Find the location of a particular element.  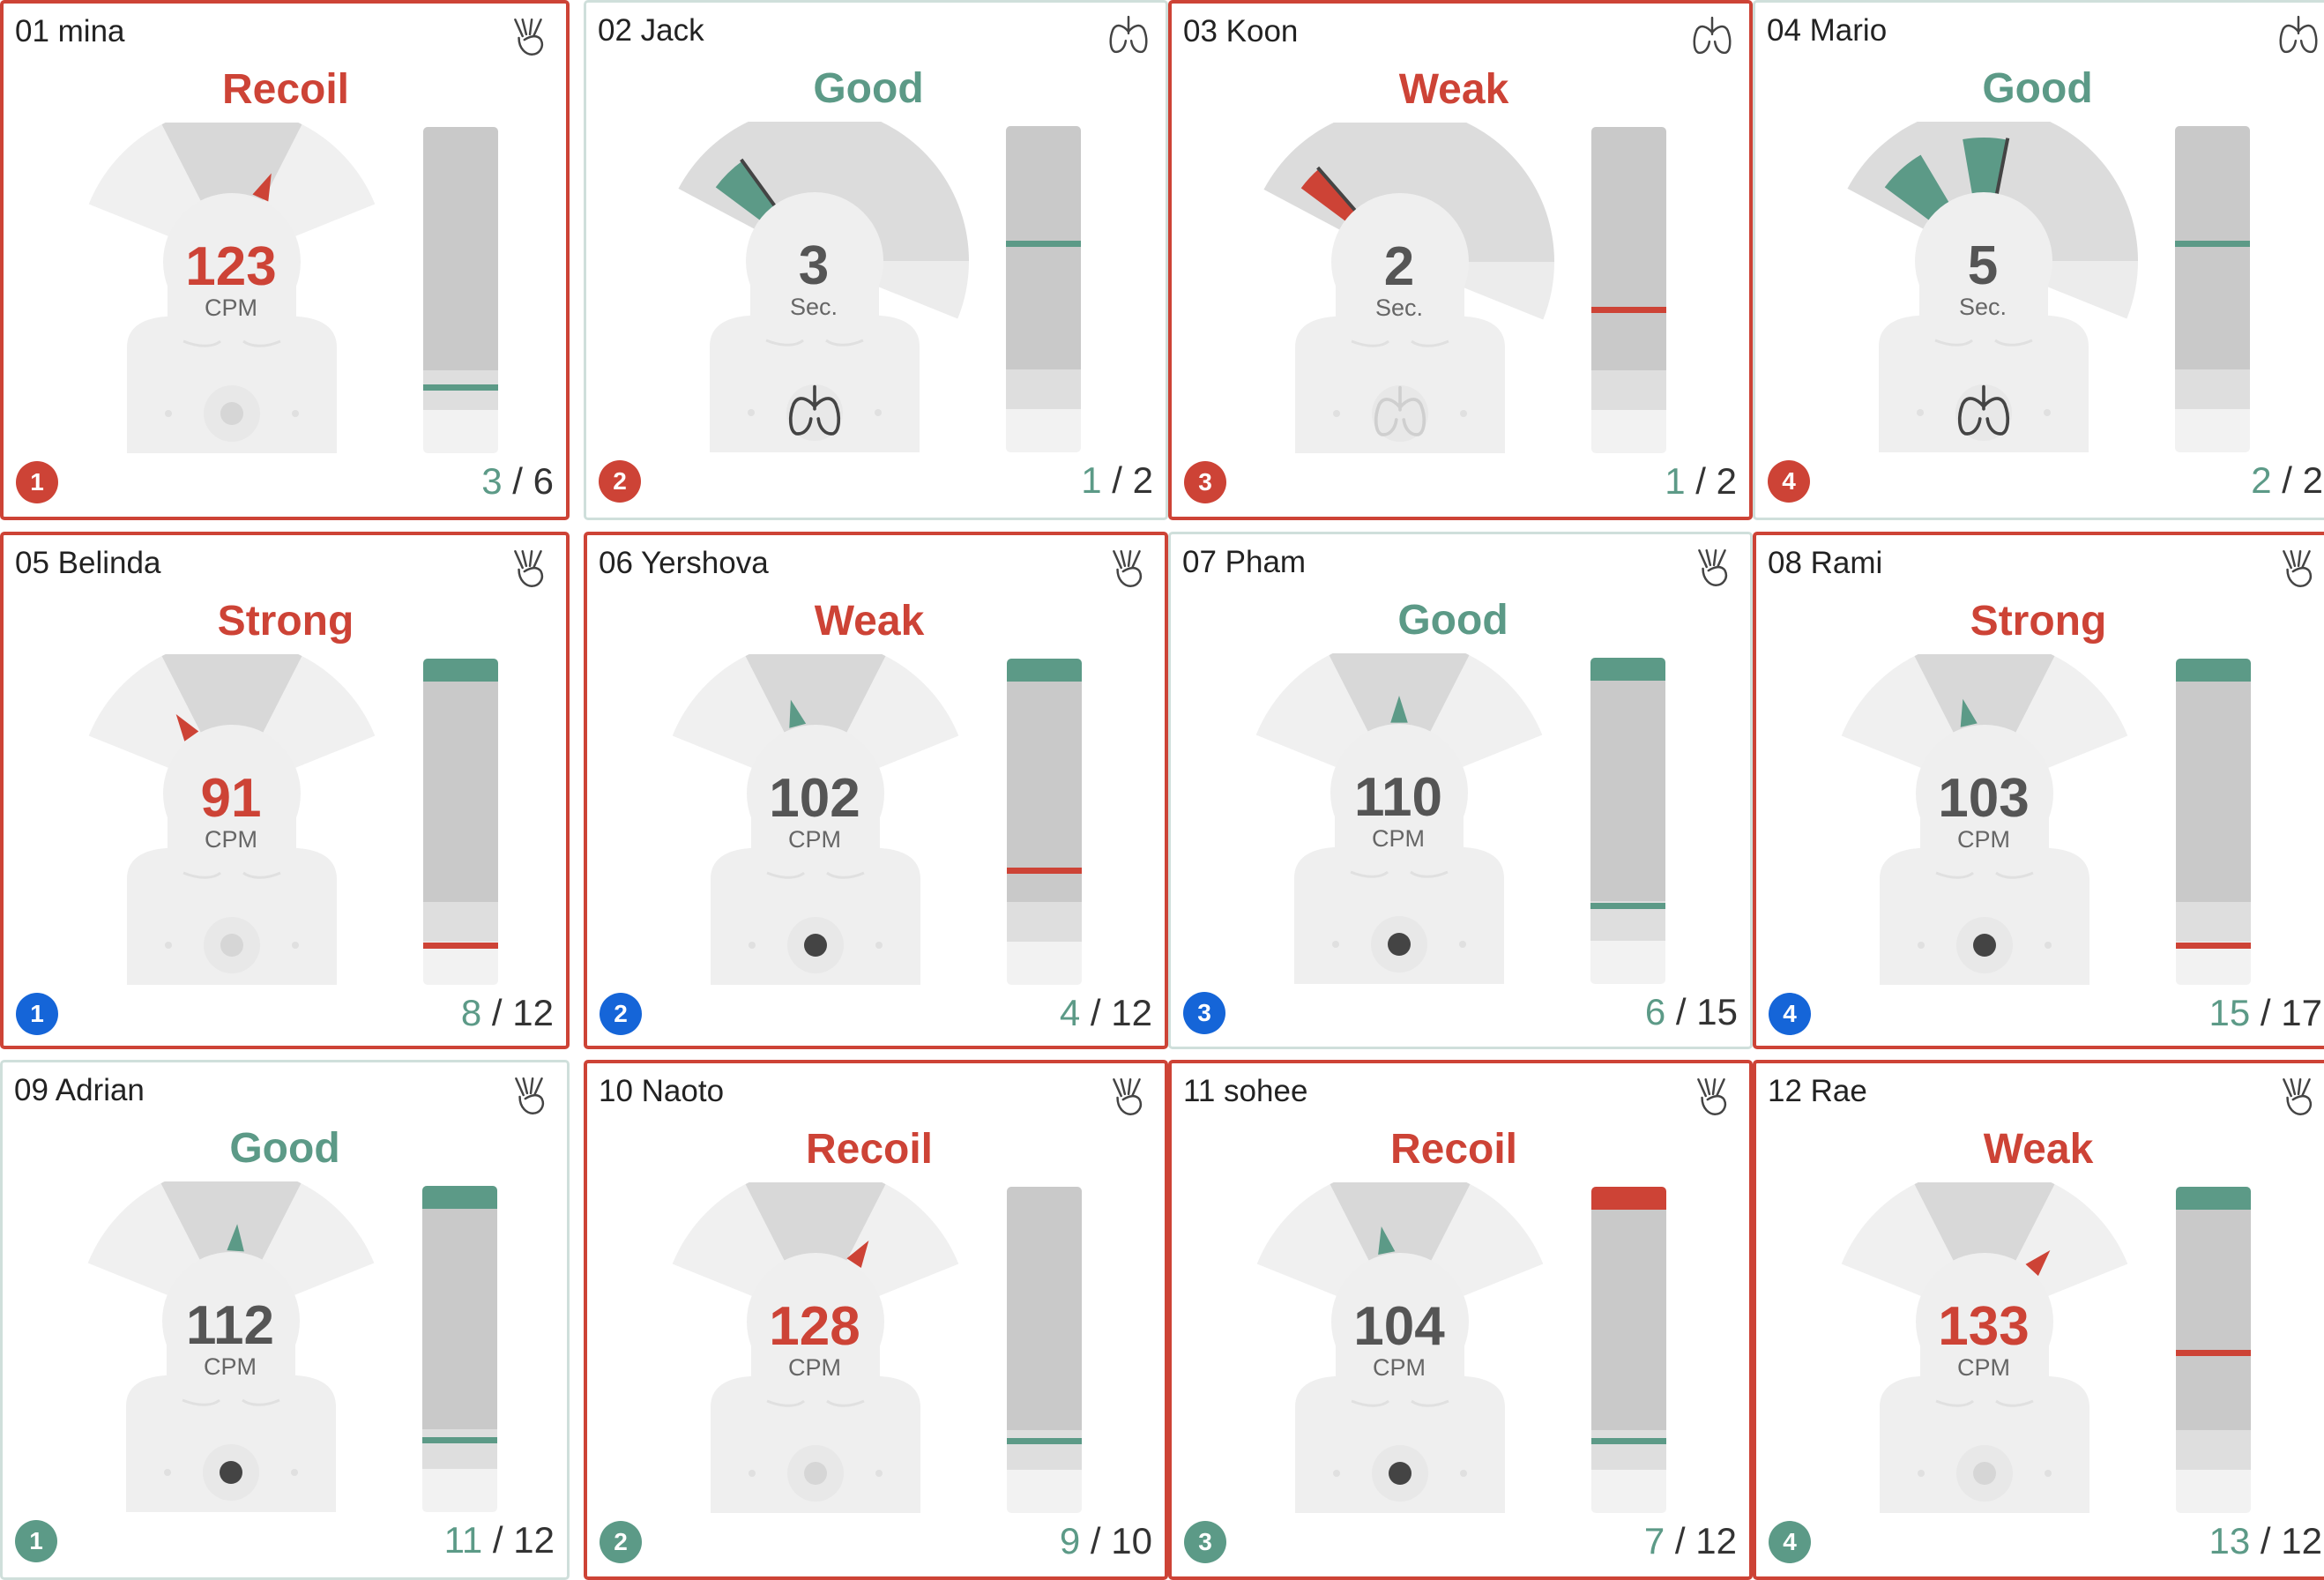

cycle-count: 3 / 6 is located at coordinates (517, 481).